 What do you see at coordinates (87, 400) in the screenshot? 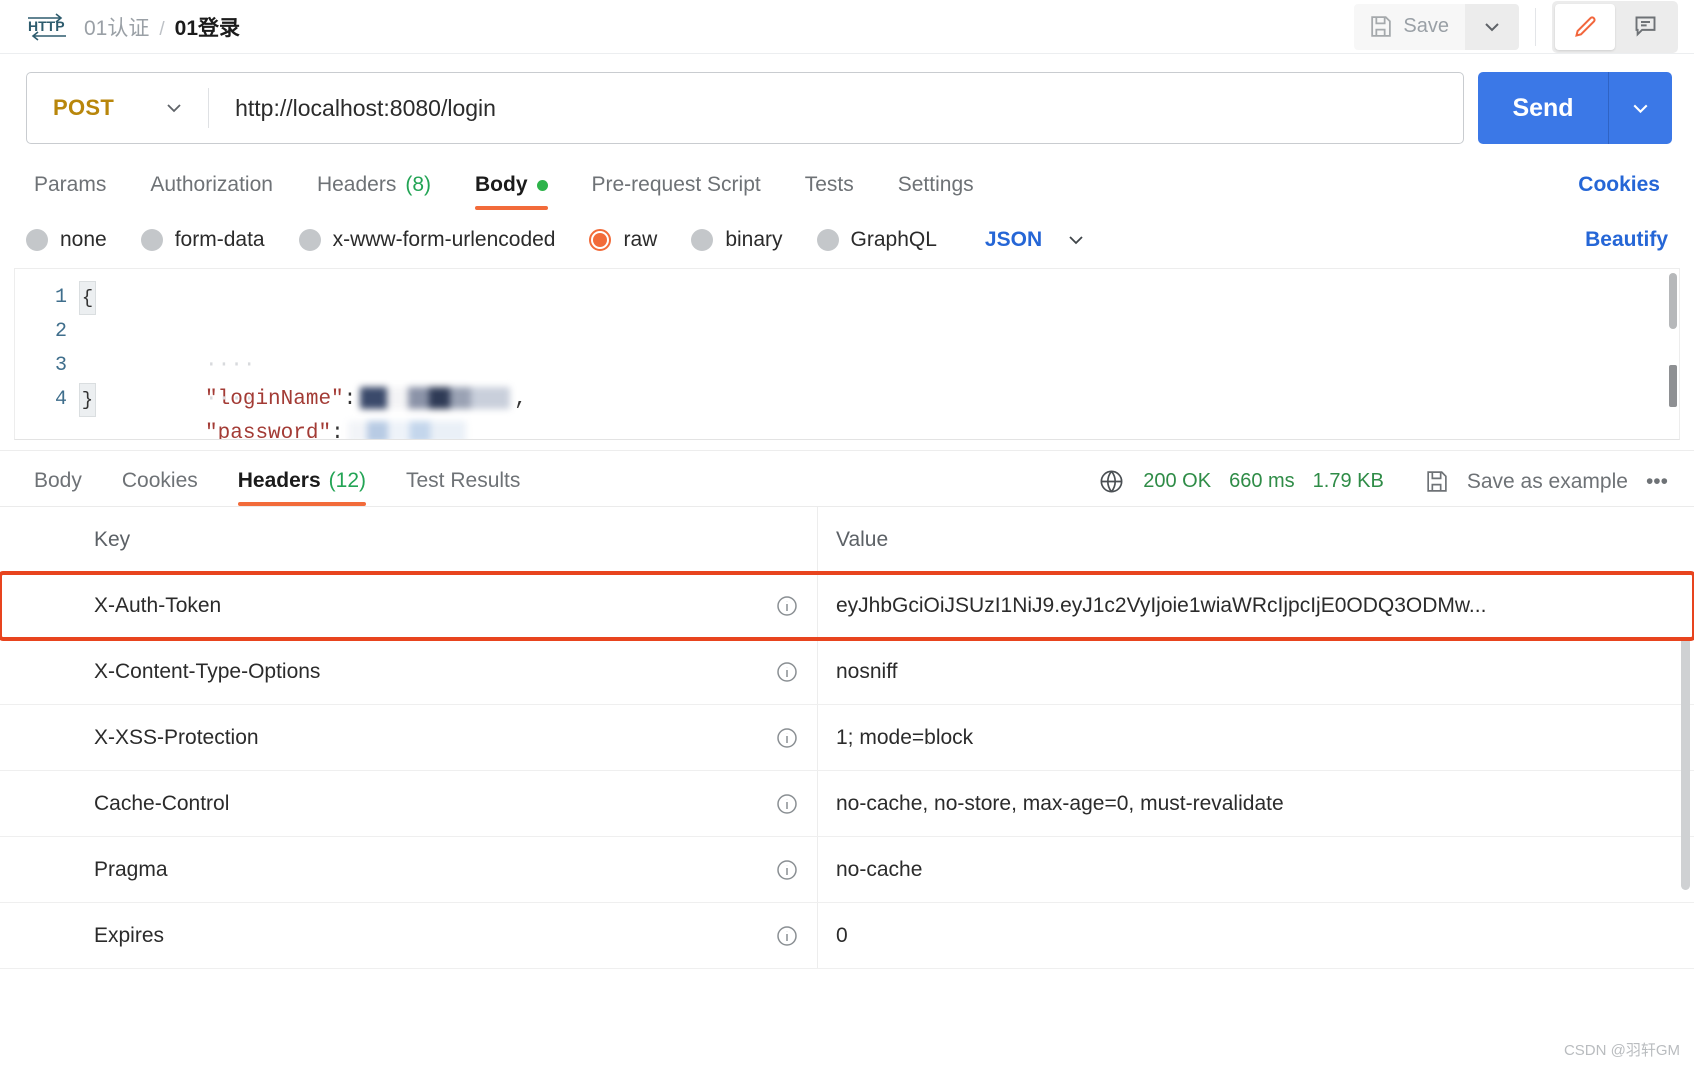
I see `code-brace-close: }` at bounding box center [87, 400].